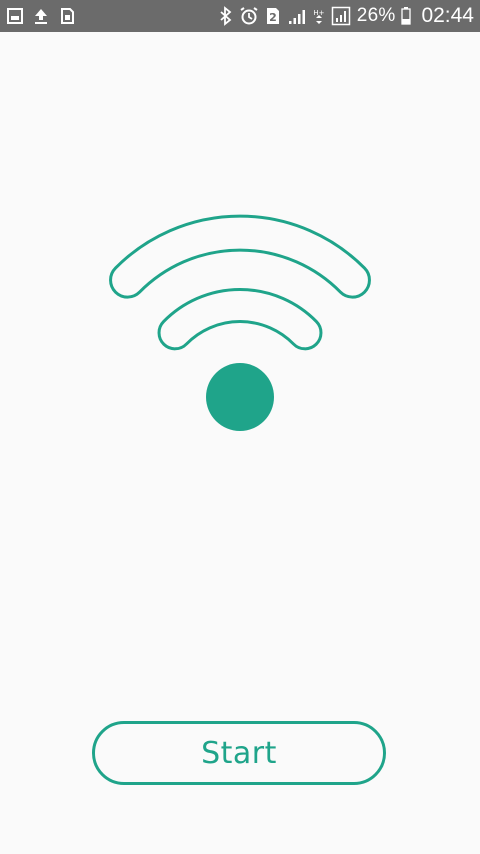 The height and width of the screenshot is (854, 480). What do you see at coordinates (226, 16) in the screenshot?
I see `bluetooth-icon` at bounding box center [226, 16].